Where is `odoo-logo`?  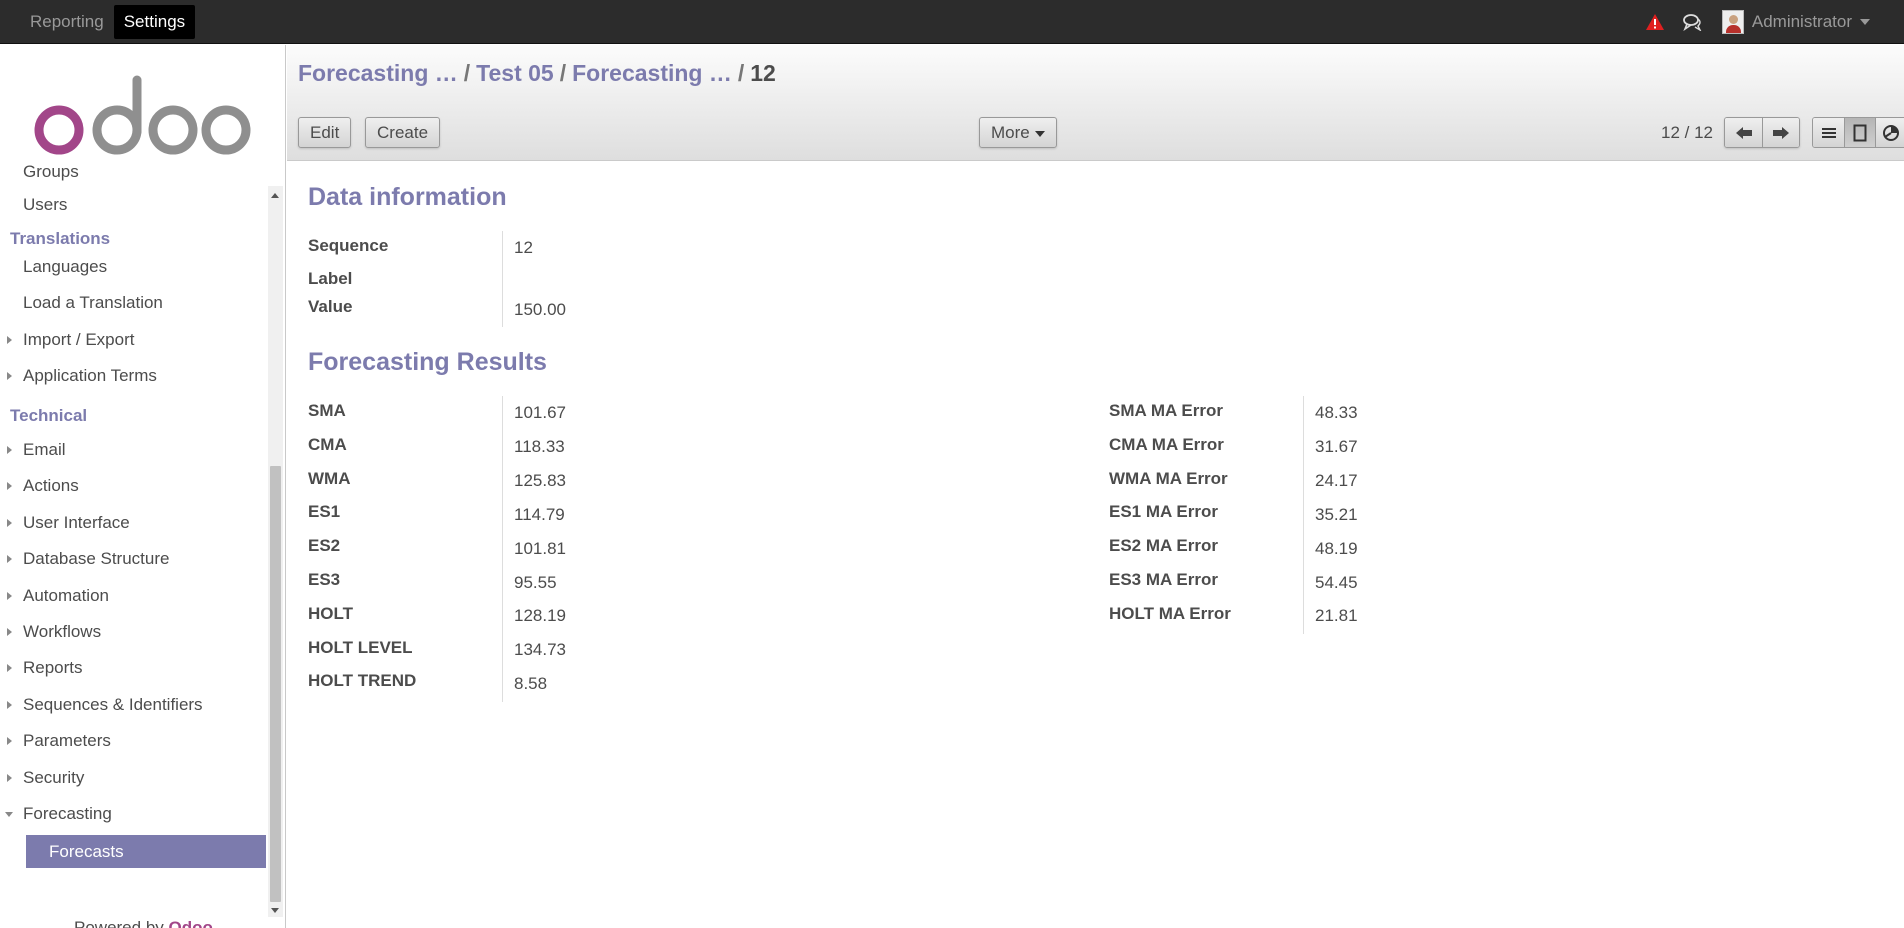
odoo-logo is located at coordinates (142, 114).